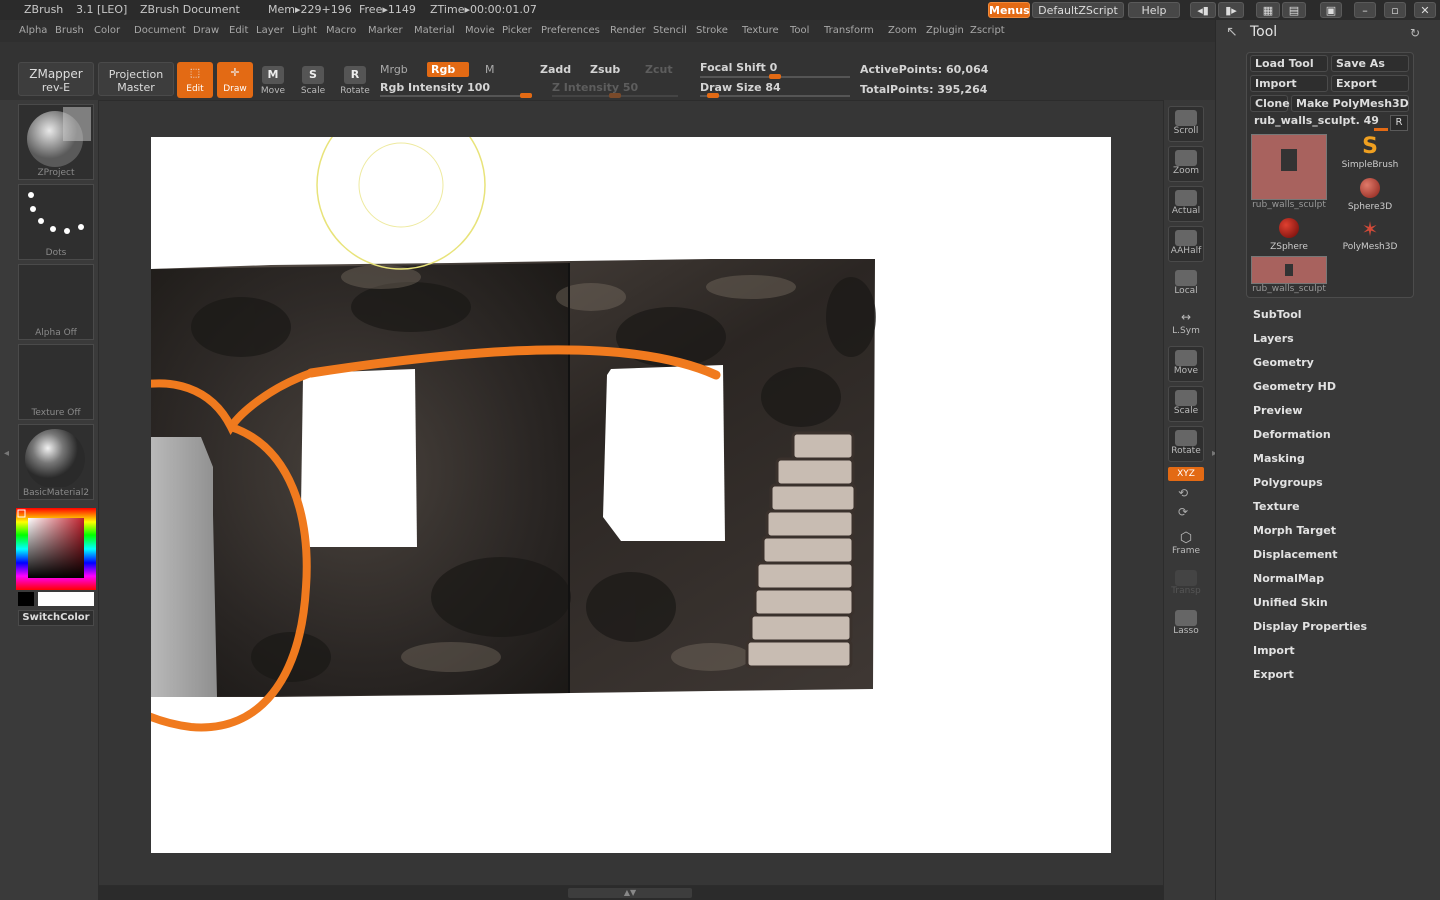 The height and width of the screenshot is (900, 1440). Describe the element at coordinates (56, 302) in the screenshot. I see `alpha-button: Alpha Off` at that location.